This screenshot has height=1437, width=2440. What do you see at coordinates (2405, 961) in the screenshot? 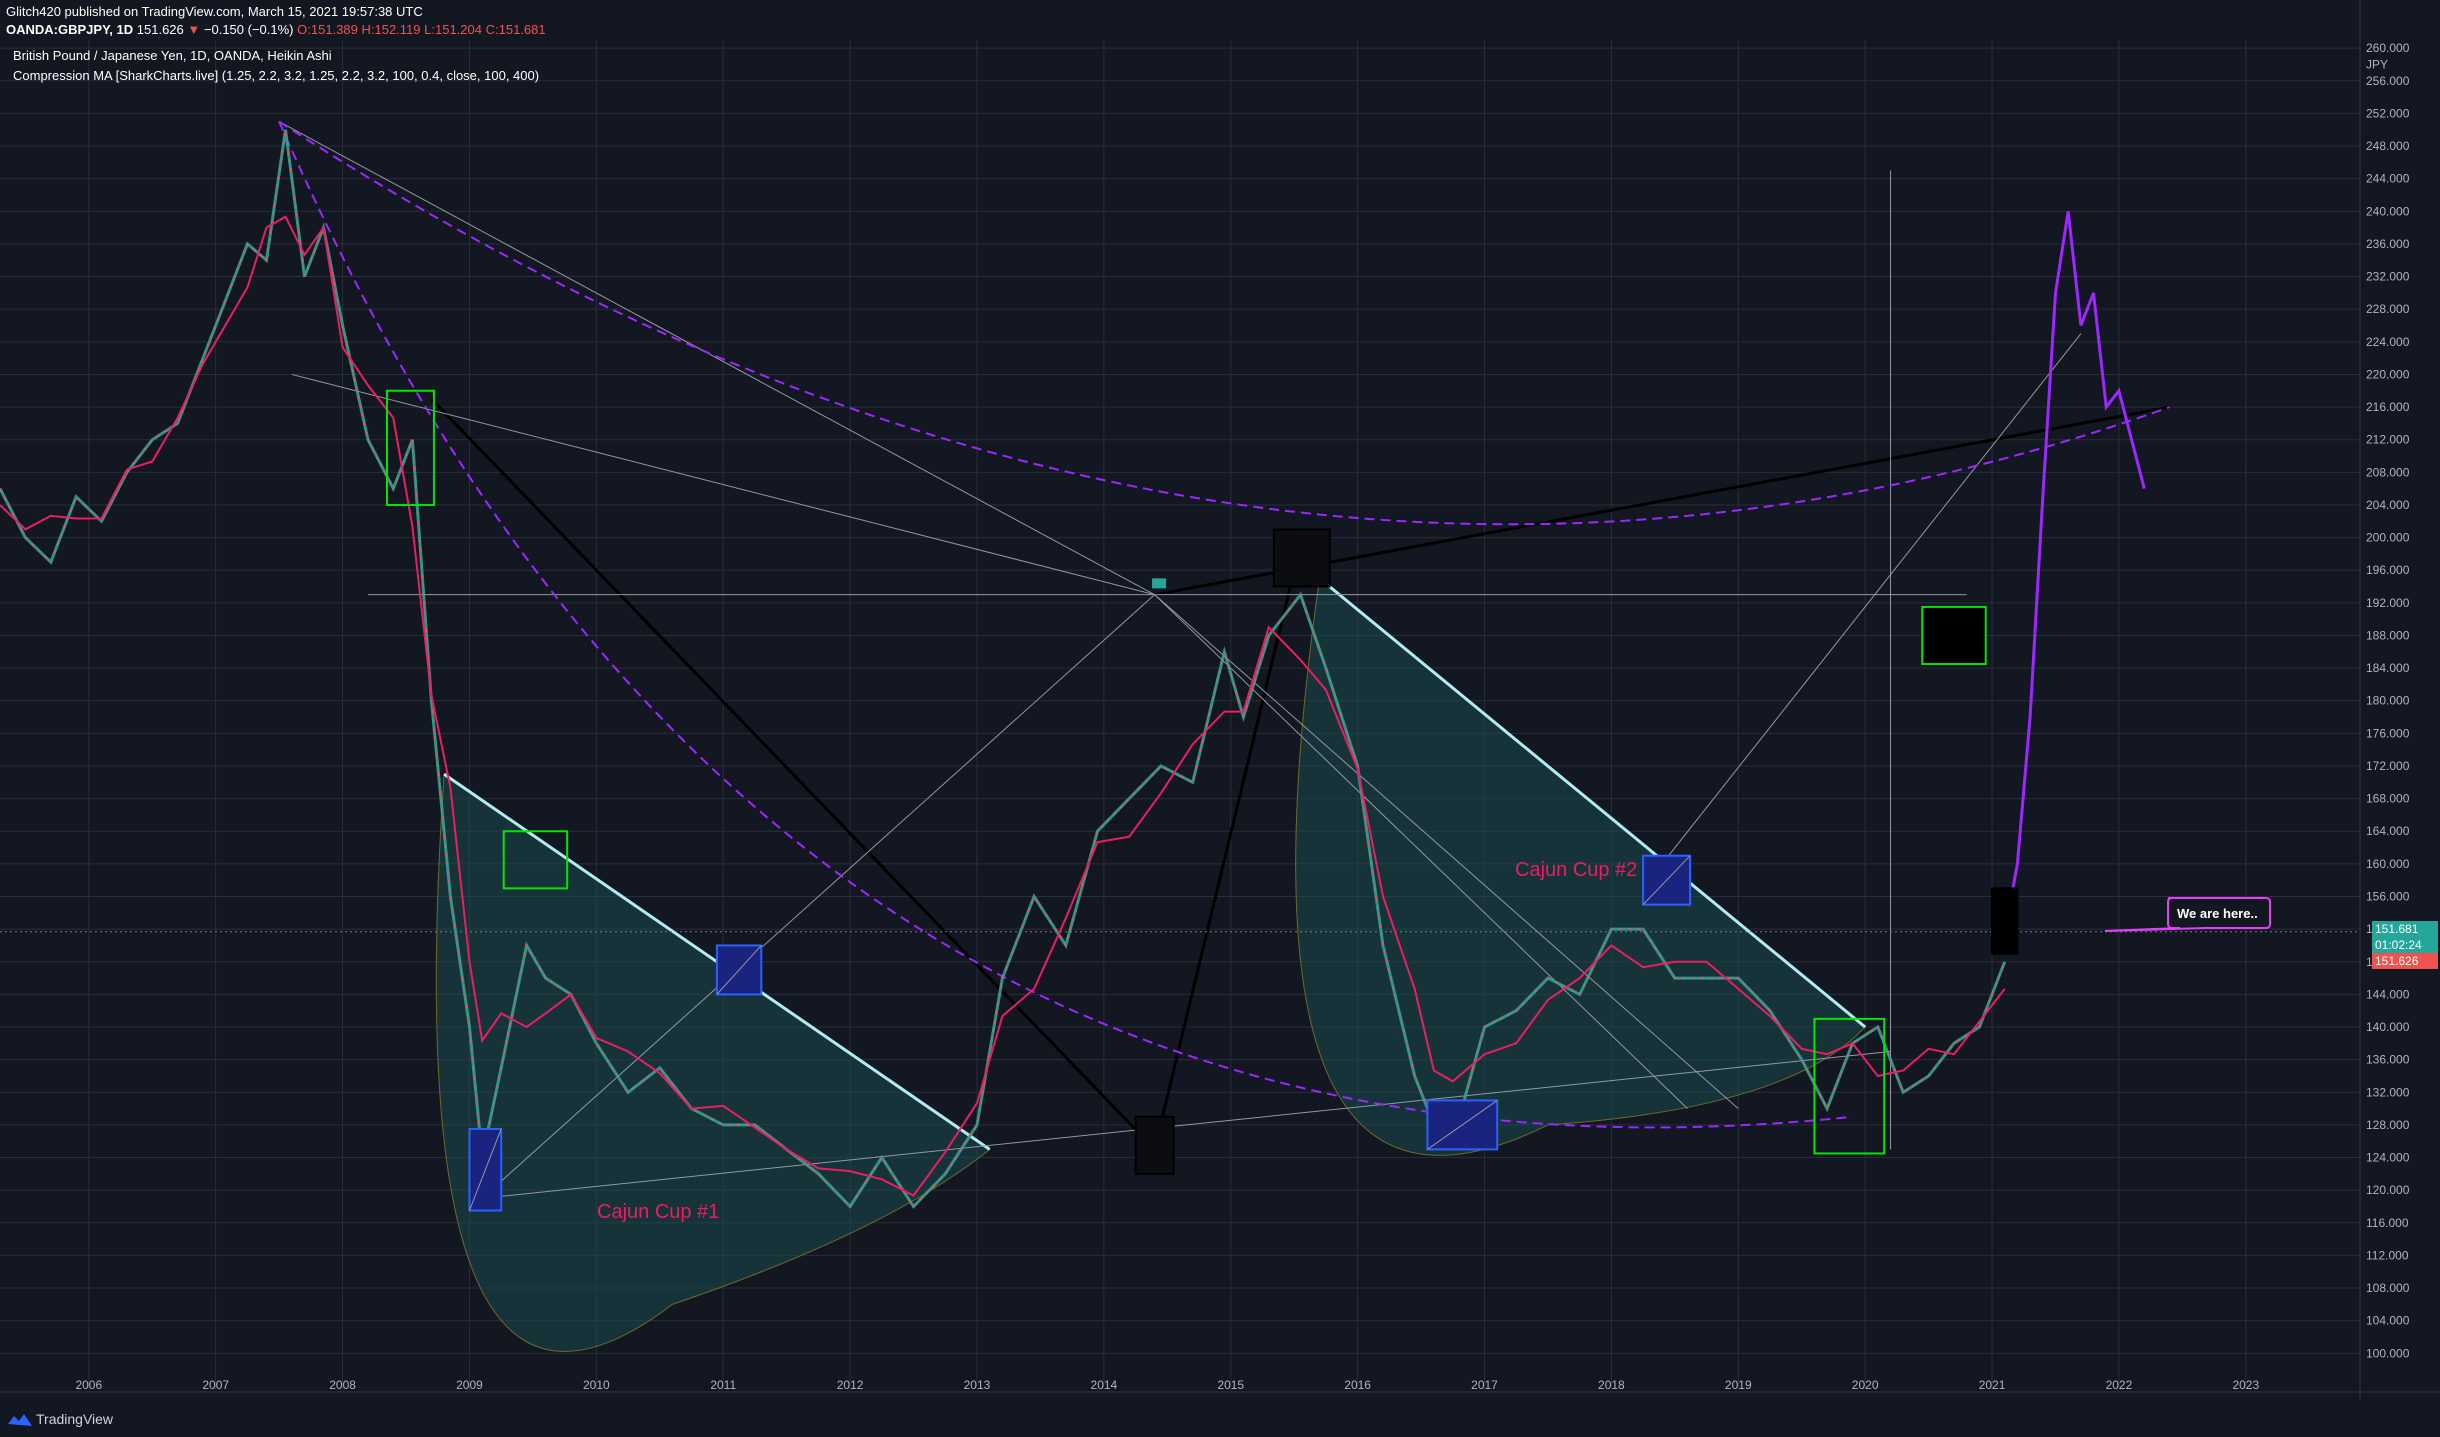
I see `prev-price-tag: 151.626` at bounding box center [2405, 961].